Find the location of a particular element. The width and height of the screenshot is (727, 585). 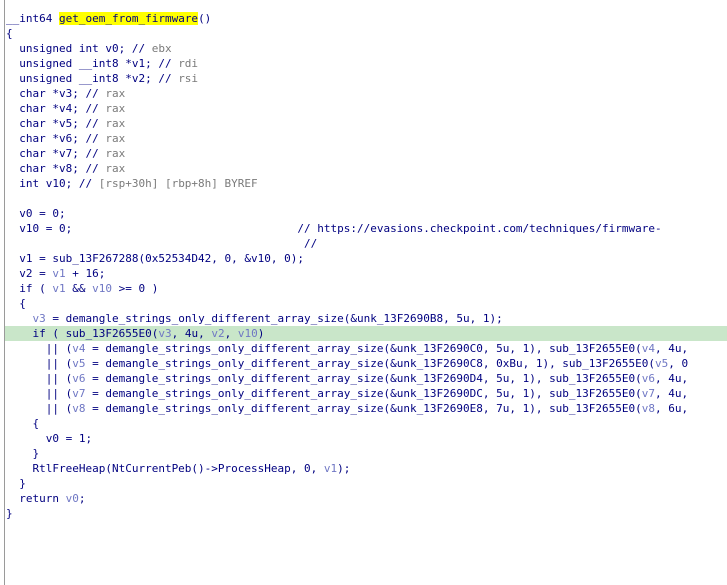

code-token: unsigned __int8 *v1; // is located at coordinates (92, 63).